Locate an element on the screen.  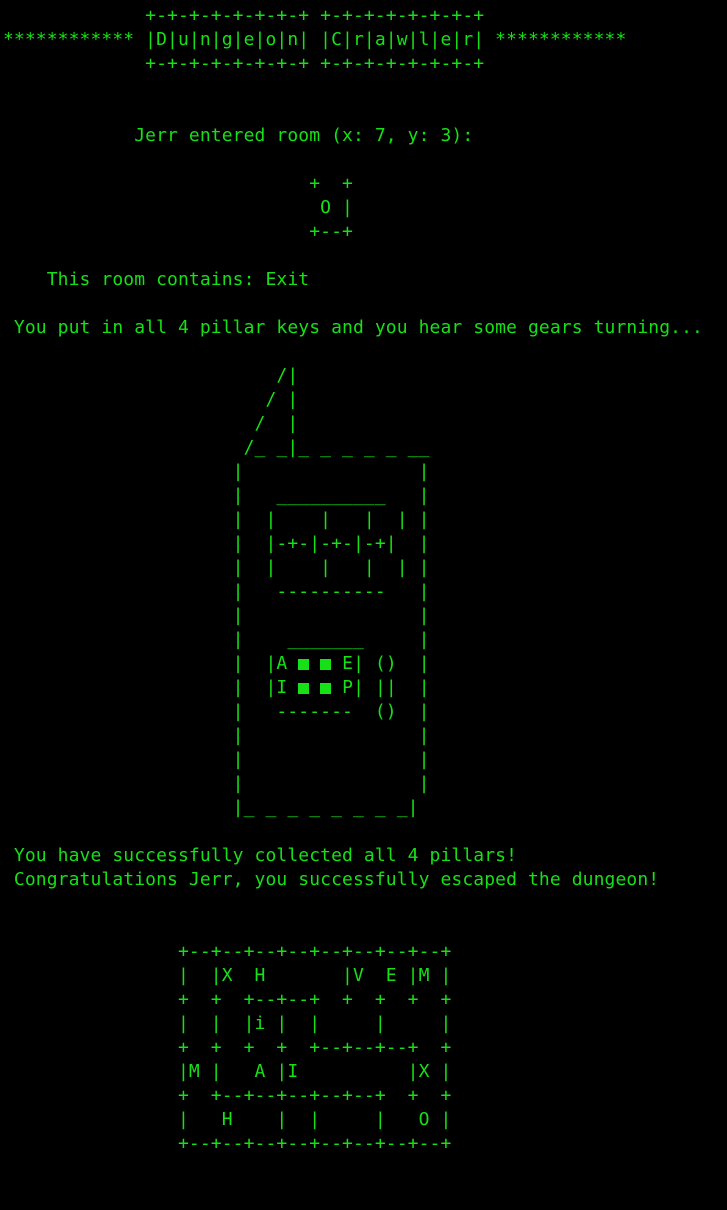
pillar-lock-row-2: | |I P| || | is located at coordinates (365, 688).